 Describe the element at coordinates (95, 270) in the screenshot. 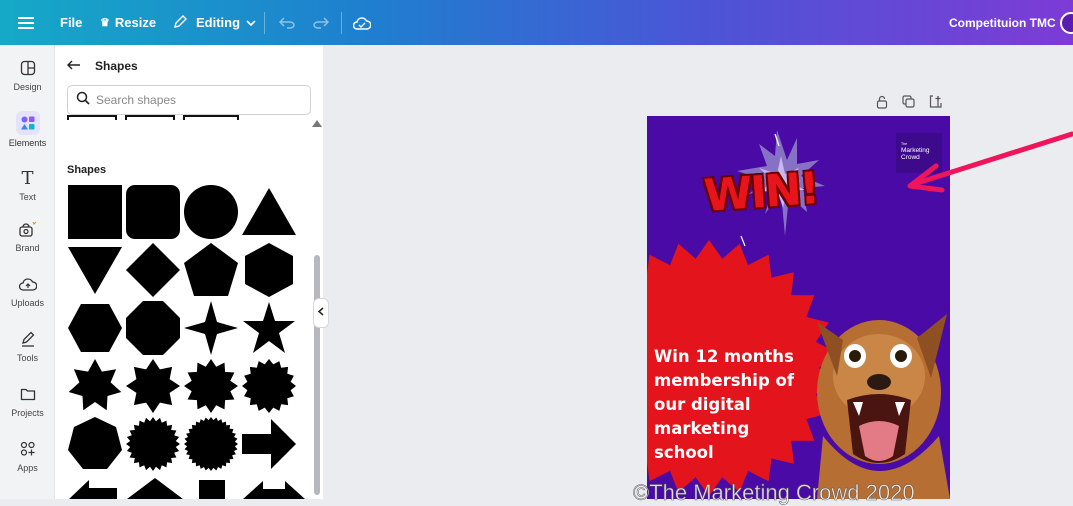

I see `triangle-down-shape` at that location.